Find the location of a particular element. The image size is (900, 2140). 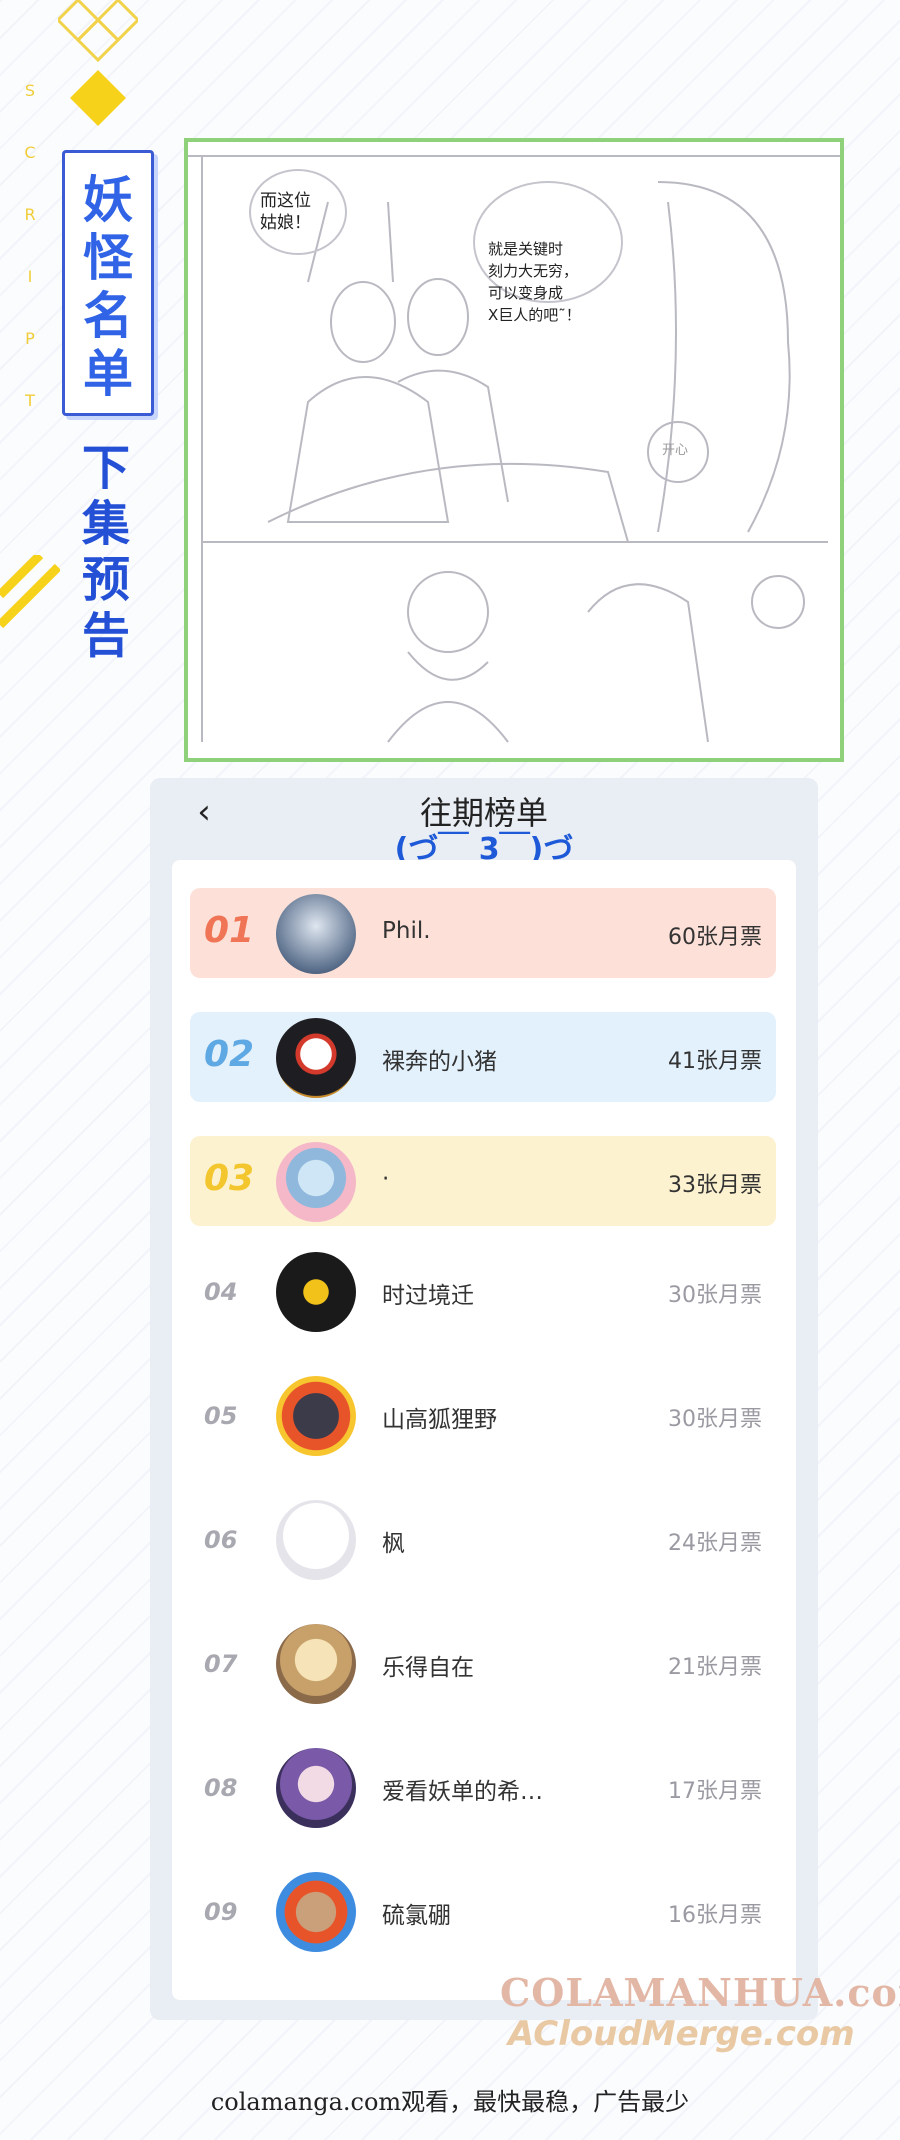

vote-count: 16张月票 is located at coordinates (715, 1915).